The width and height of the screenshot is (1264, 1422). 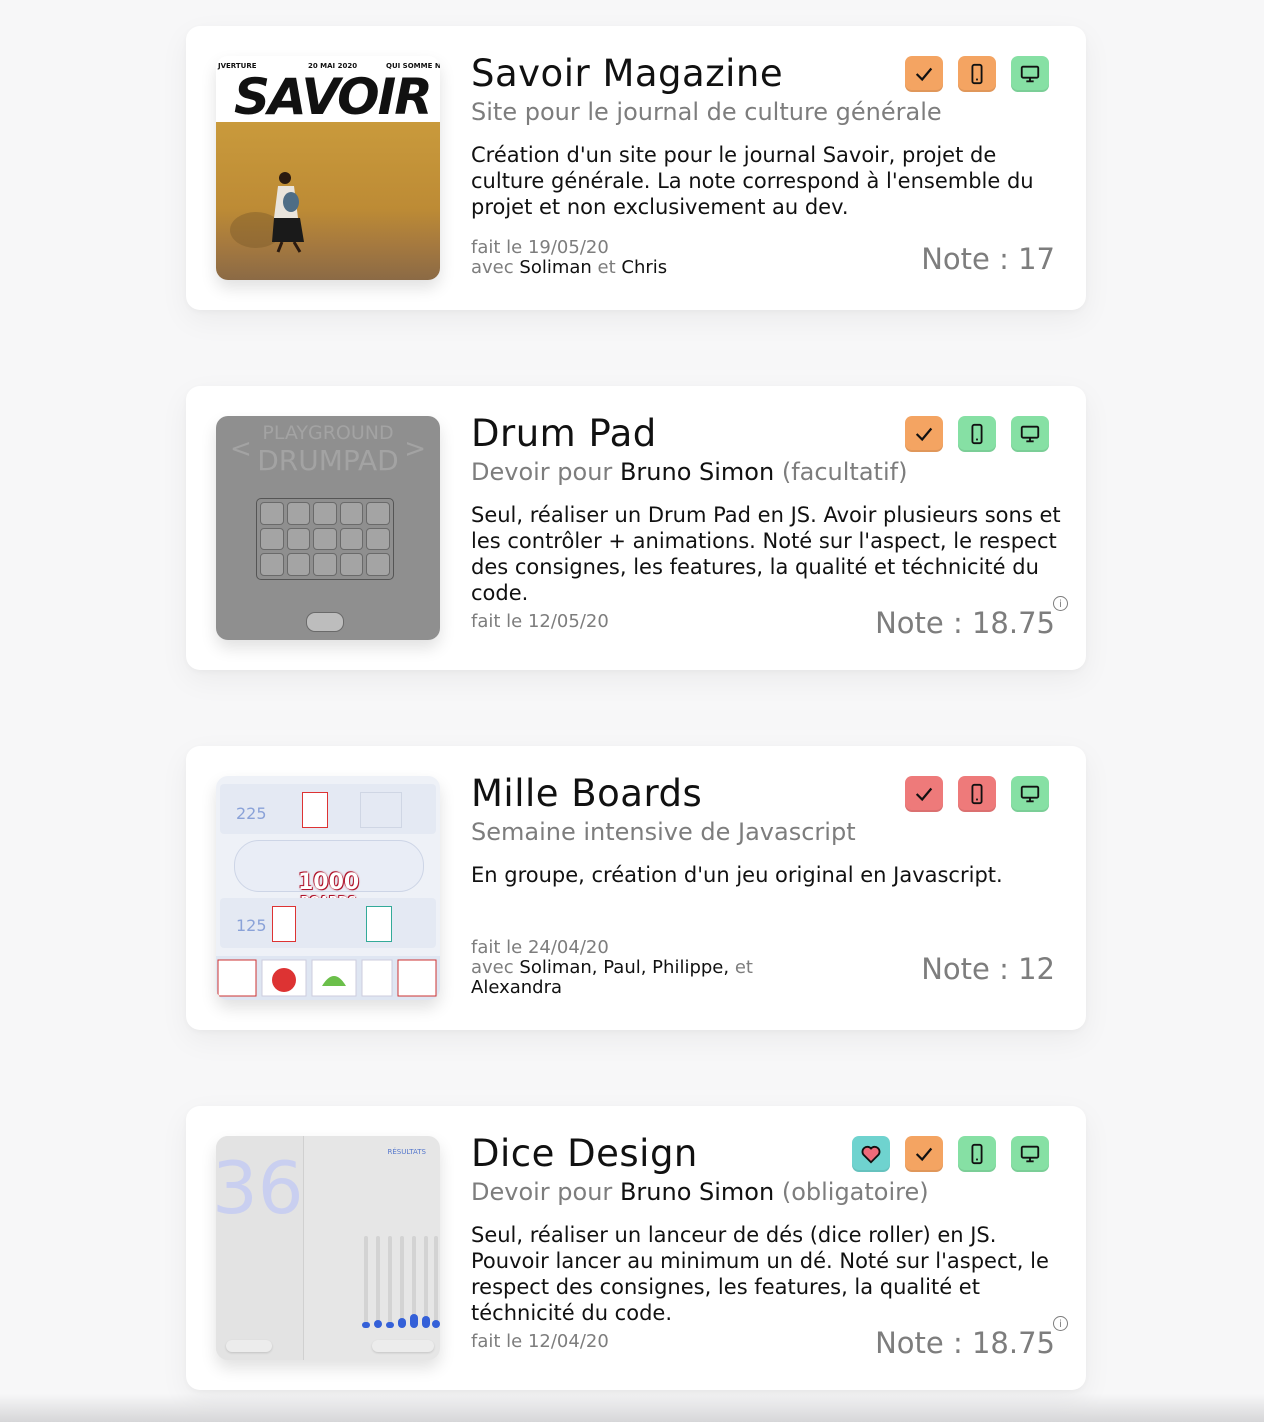 I want to click on walking-woman-illustration, so click(x=267, y=212).